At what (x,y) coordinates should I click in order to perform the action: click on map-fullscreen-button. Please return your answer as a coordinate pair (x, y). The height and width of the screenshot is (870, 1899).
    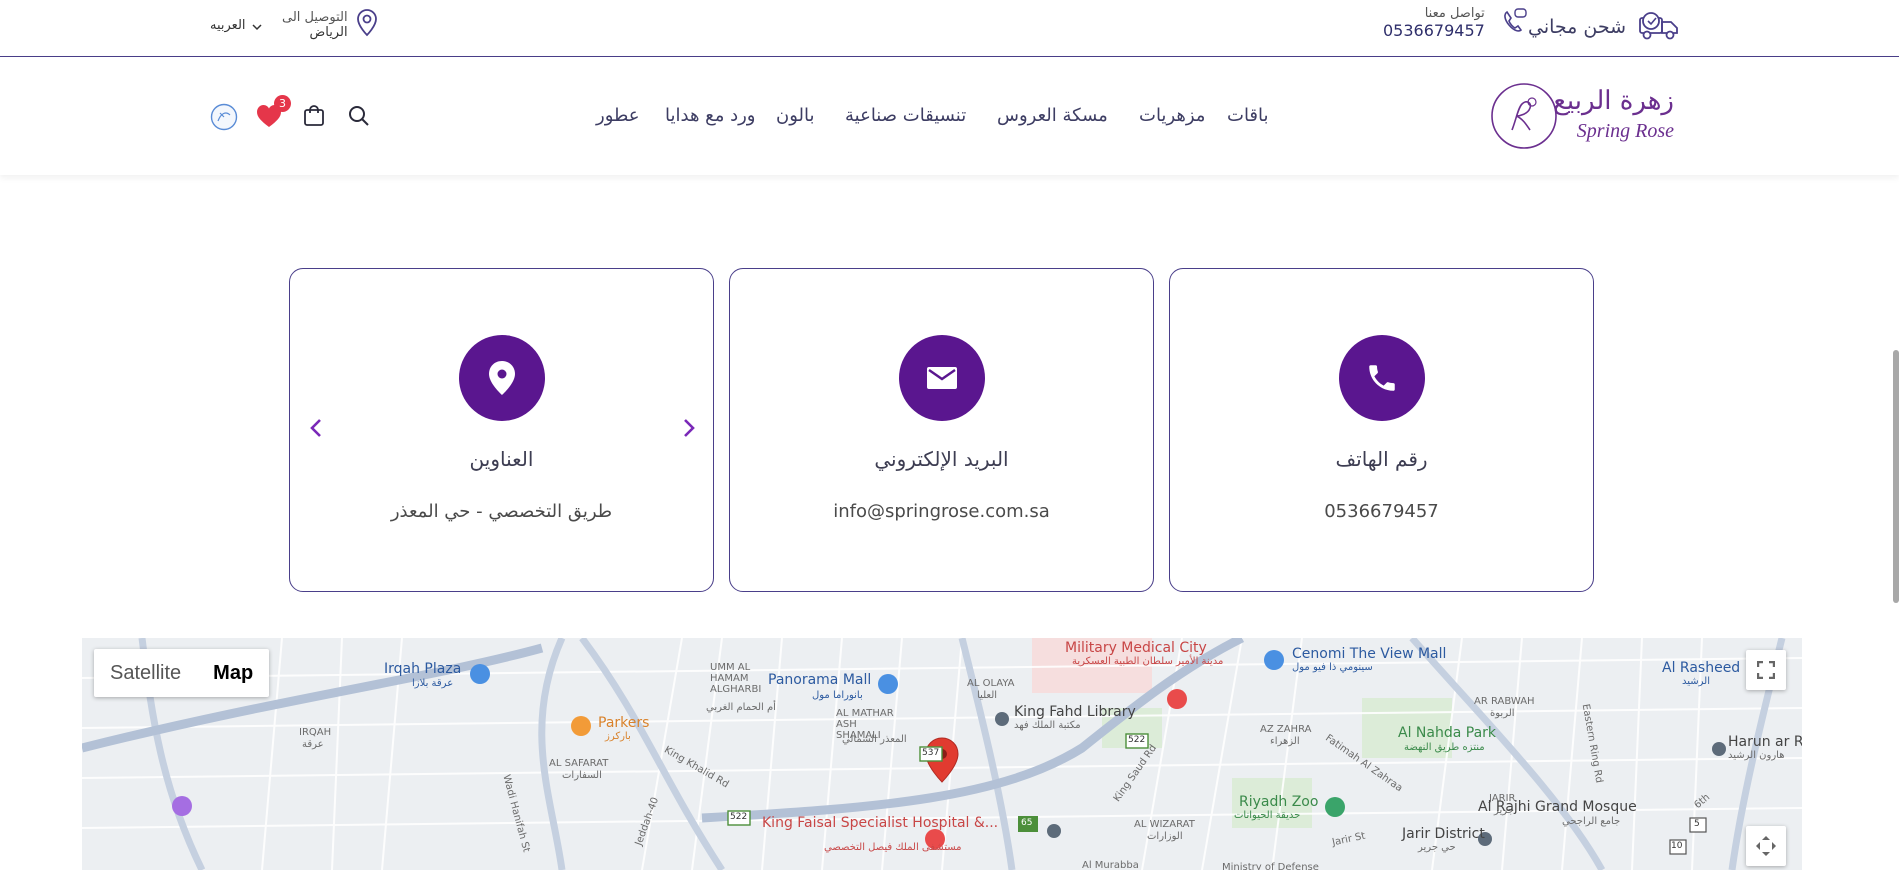
    Looking at the image, I should click on (1766, 670).